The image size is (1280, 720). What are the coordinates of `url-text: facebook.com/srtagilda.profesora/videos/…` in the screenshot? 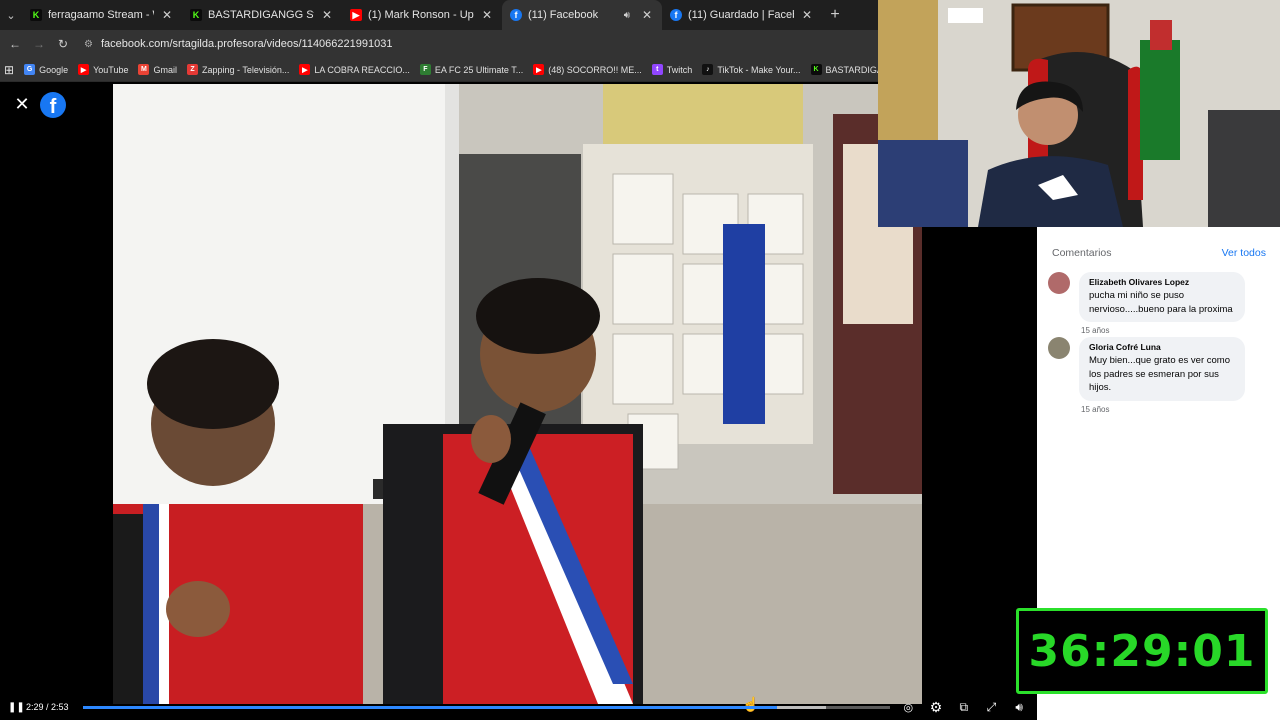 It's located at (246, 44).